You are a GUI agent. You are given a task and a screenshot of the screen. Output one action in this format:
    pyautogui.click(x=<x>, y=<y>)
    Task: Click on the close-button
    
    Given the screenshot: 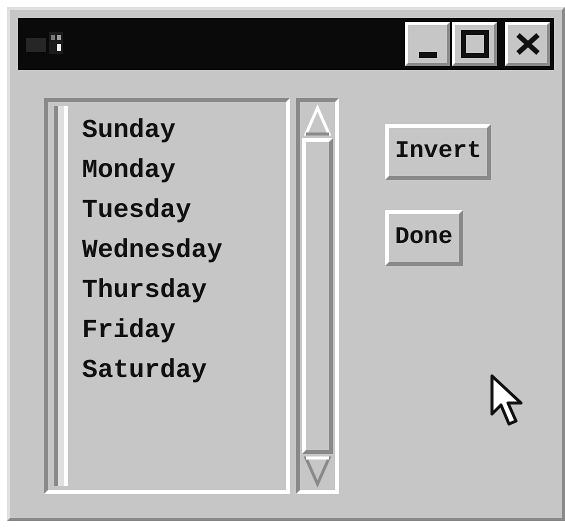 What is the action you would take?
    pyautogui.click(x=527, y=44)
    